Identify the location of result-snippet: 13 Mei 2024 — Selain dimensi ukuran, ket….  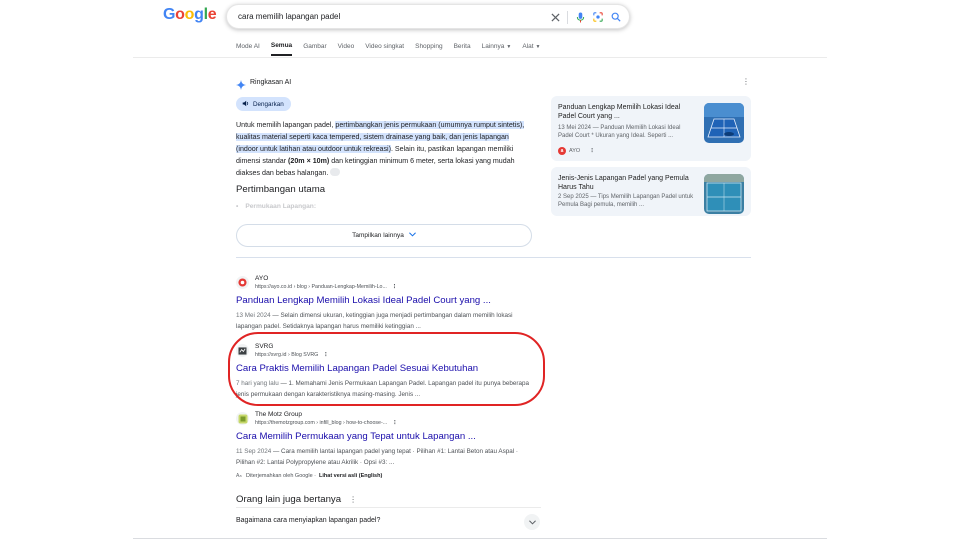
(386, 321).